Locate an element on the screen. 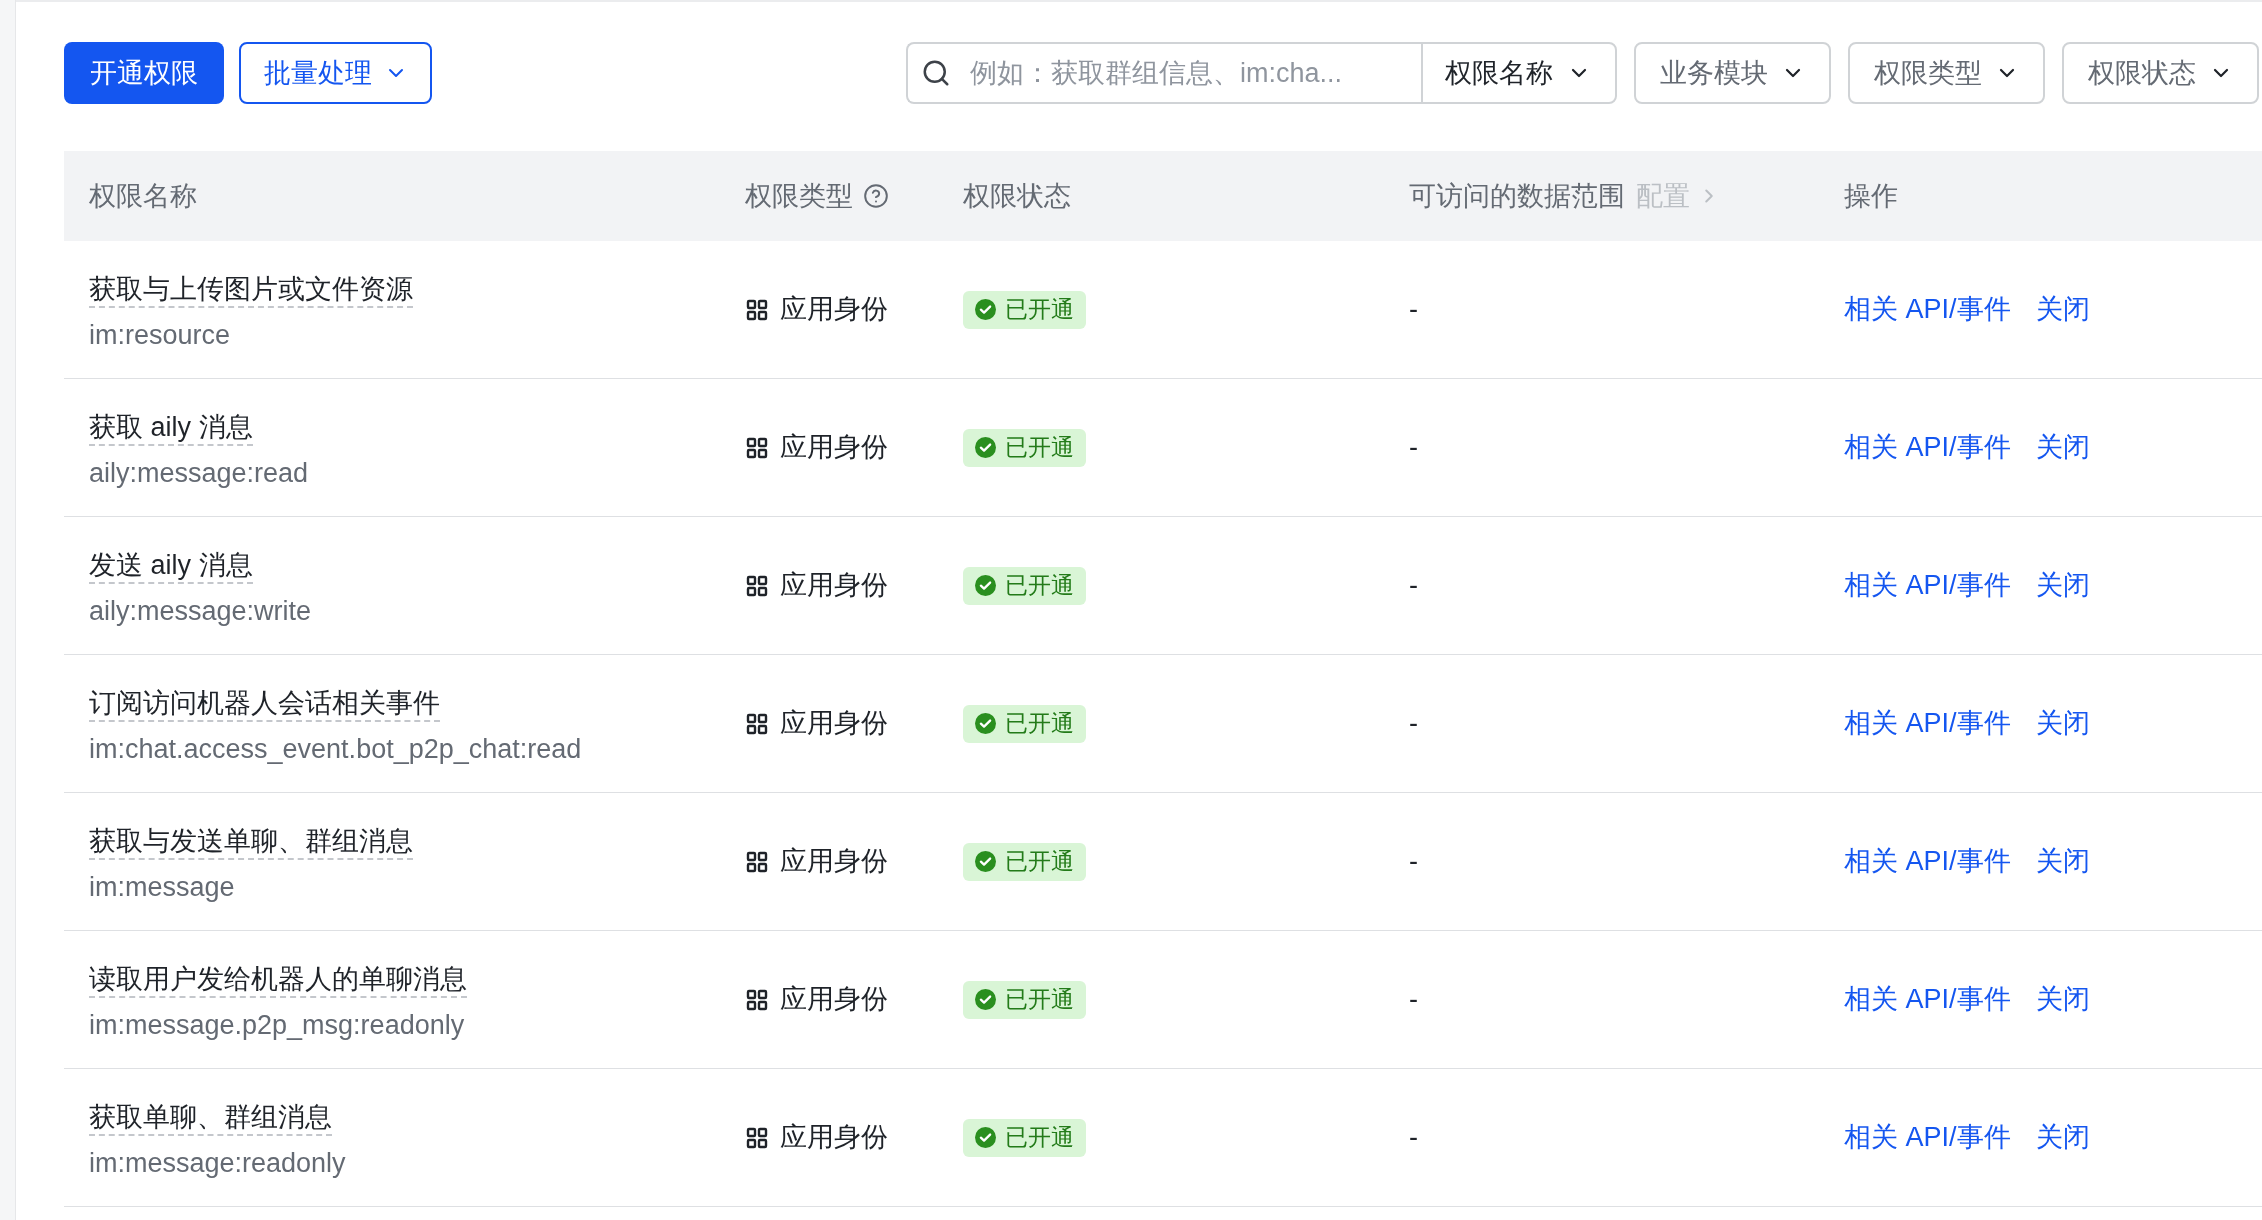  permission-code: im:chat.access_event.bot_p2p_chat:read is located at coordinates (335, 749).